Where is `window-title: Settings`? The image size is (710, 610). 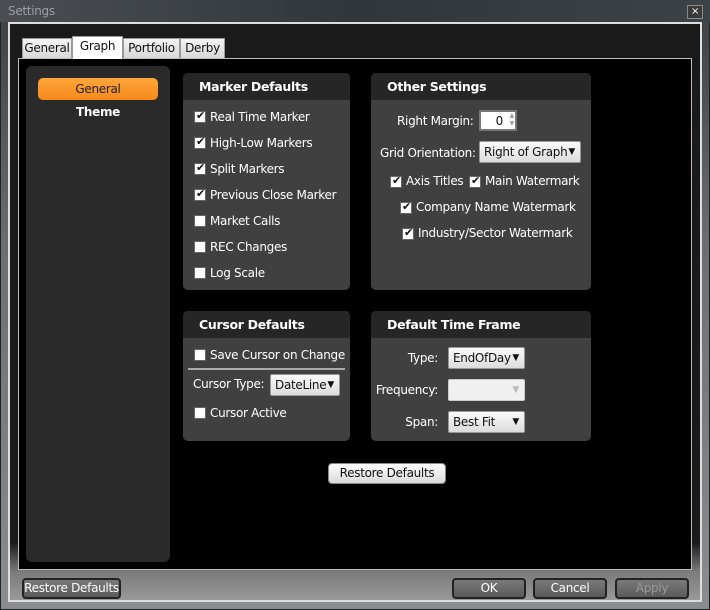 window-title: Settings is located at coordinates (31, 11).